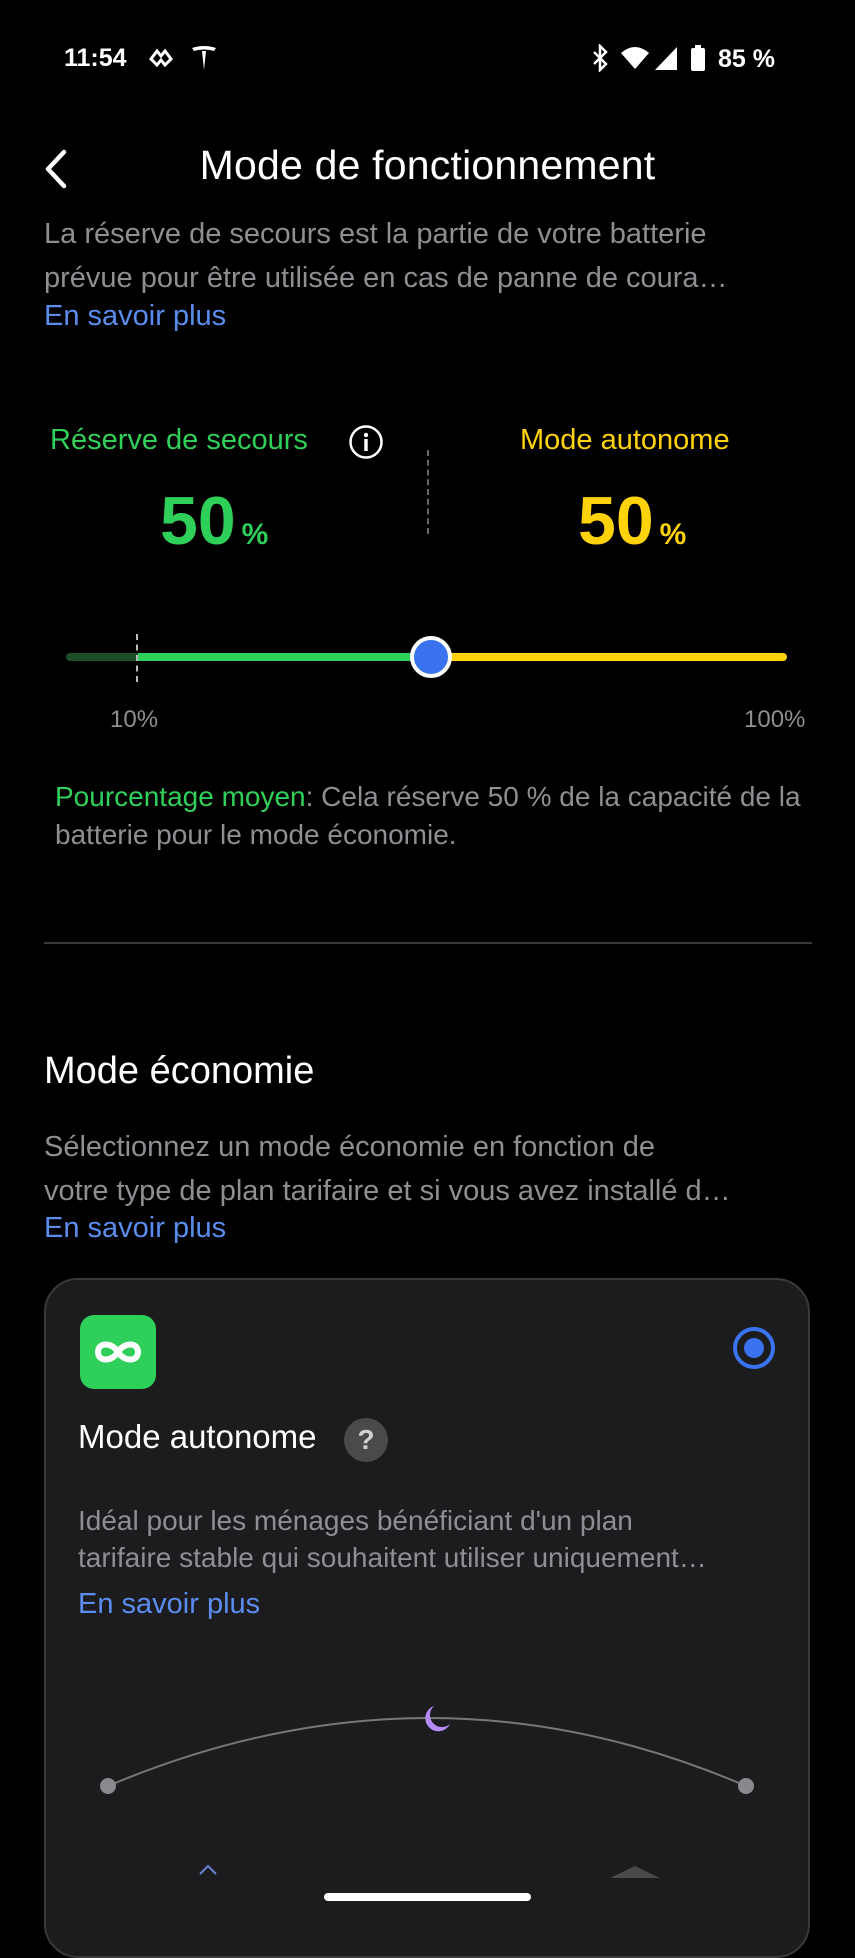  I want to click on day-cycle-illustration, so click(427, 1792).